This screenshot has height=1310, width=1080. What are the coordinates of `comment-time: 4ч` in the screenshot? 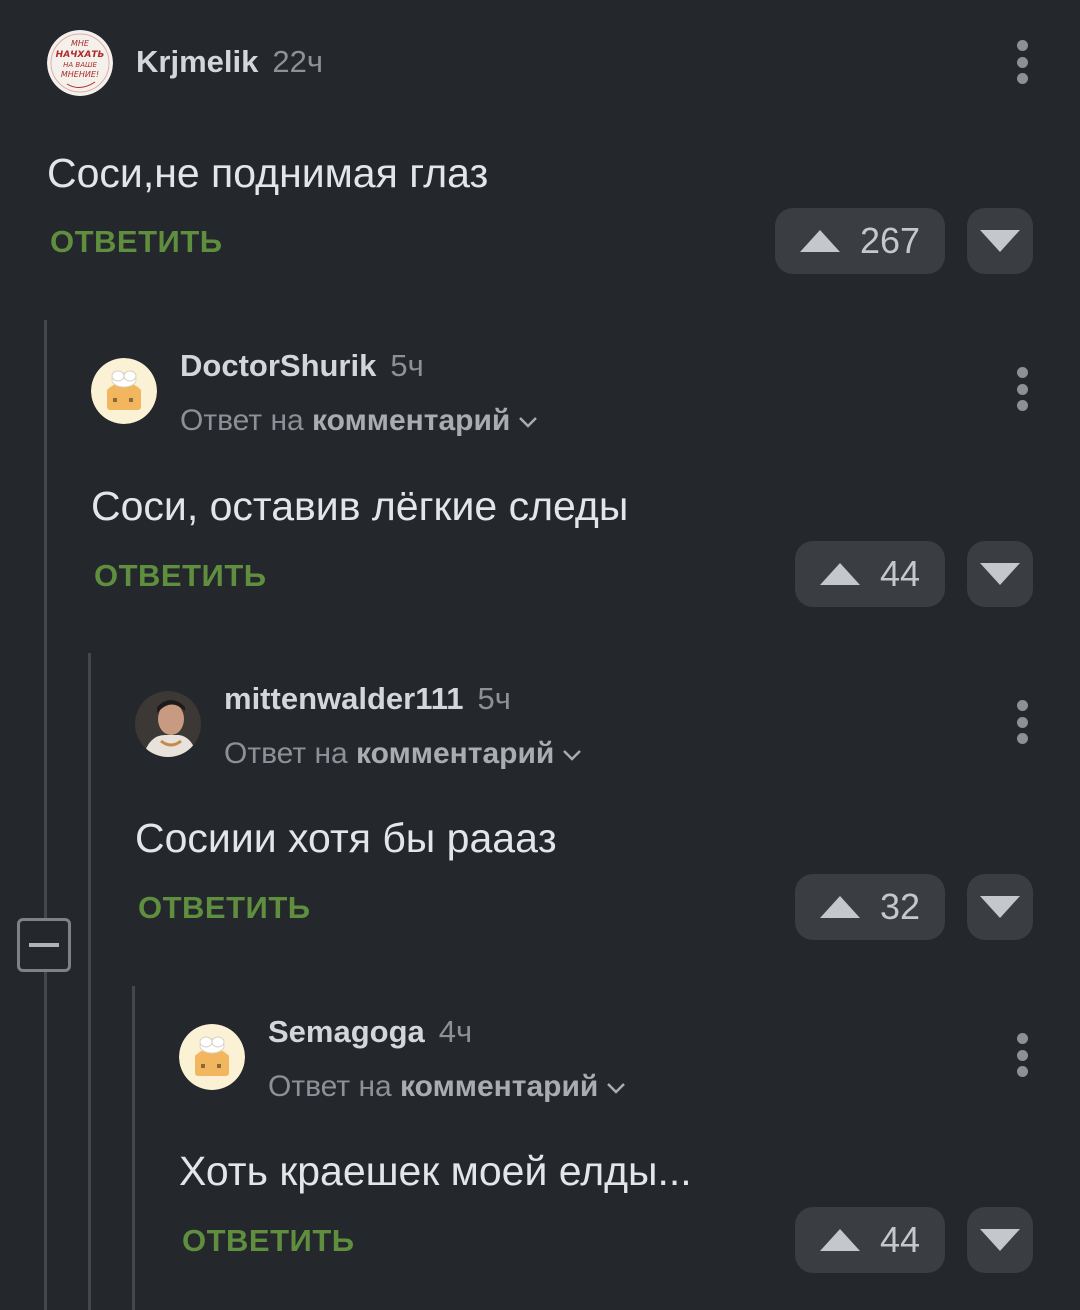 It's located at (455, 1031).